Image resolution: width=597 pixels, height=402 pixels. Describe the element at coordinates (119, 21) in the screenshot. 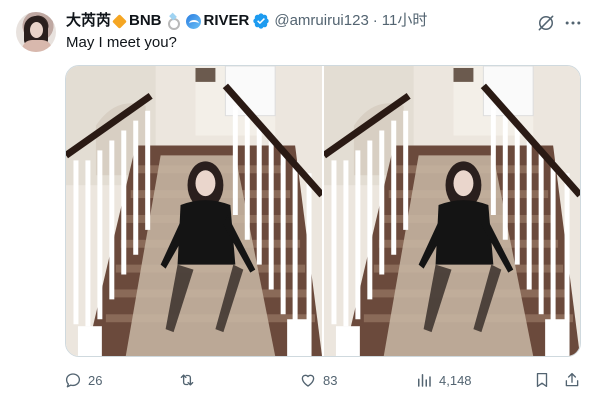

I see `bnb-diamond-icon` at that location.